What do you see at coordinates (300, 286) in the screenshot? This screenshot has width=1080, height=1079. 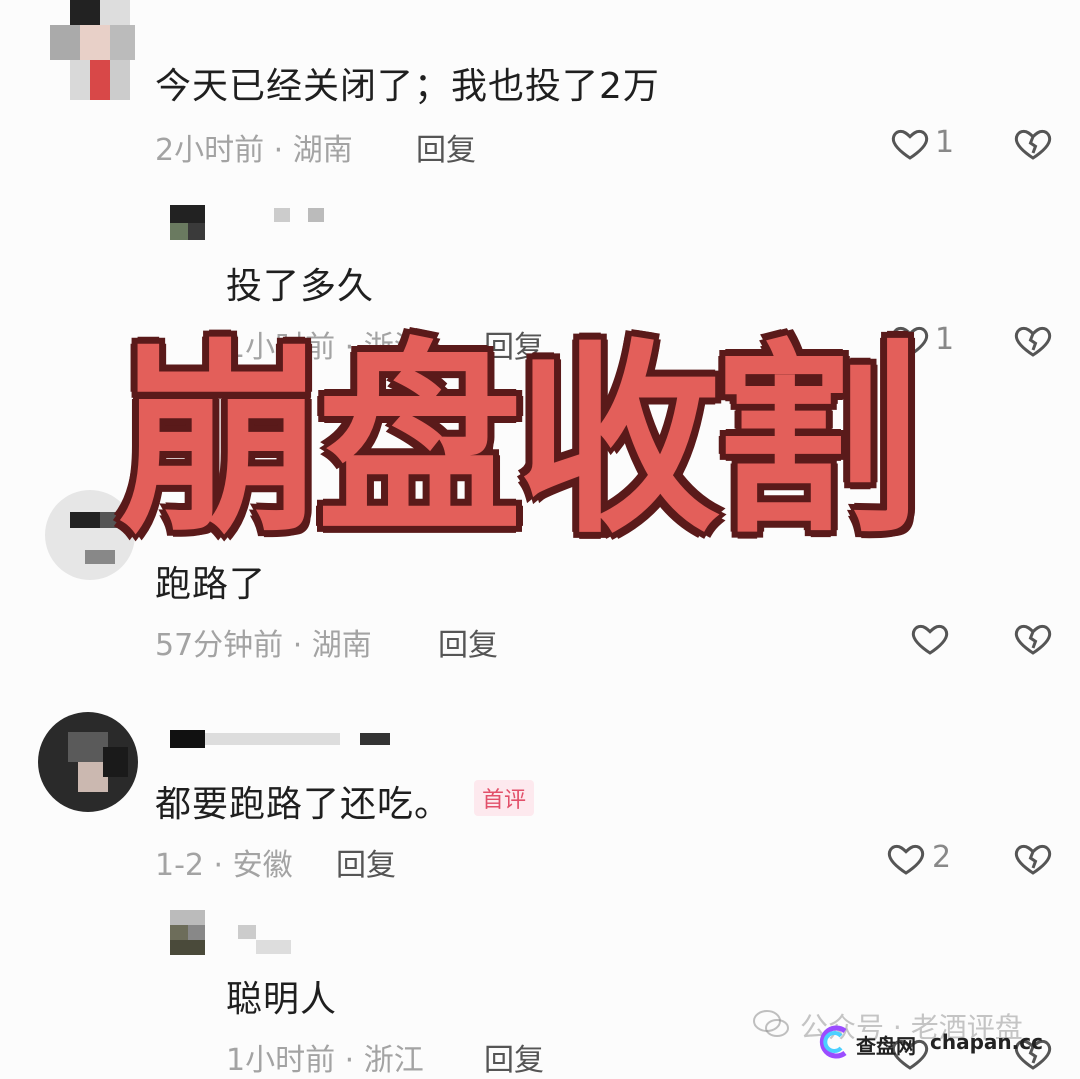 I see `comment-text: 投了多久` at bounding box center [300, 286].